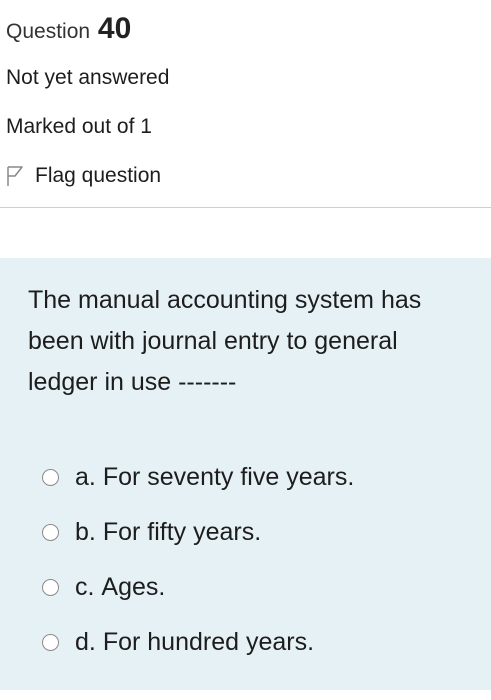 This screenshot has height=700, width=491. I want to click on answer-option-b: b. For fifty years., so click(198, 532).